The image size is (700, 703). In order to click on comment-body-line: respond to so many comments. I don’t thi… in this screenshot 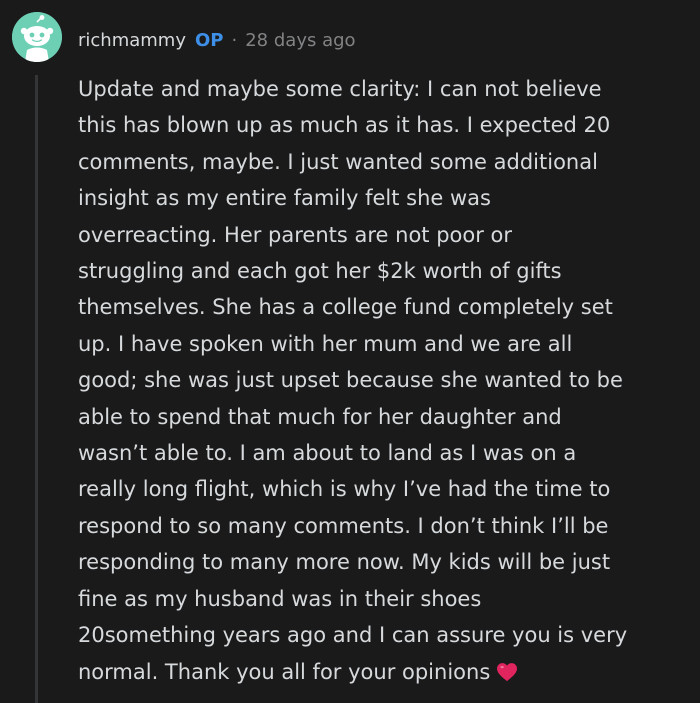, I will do `click(343, 525)`.